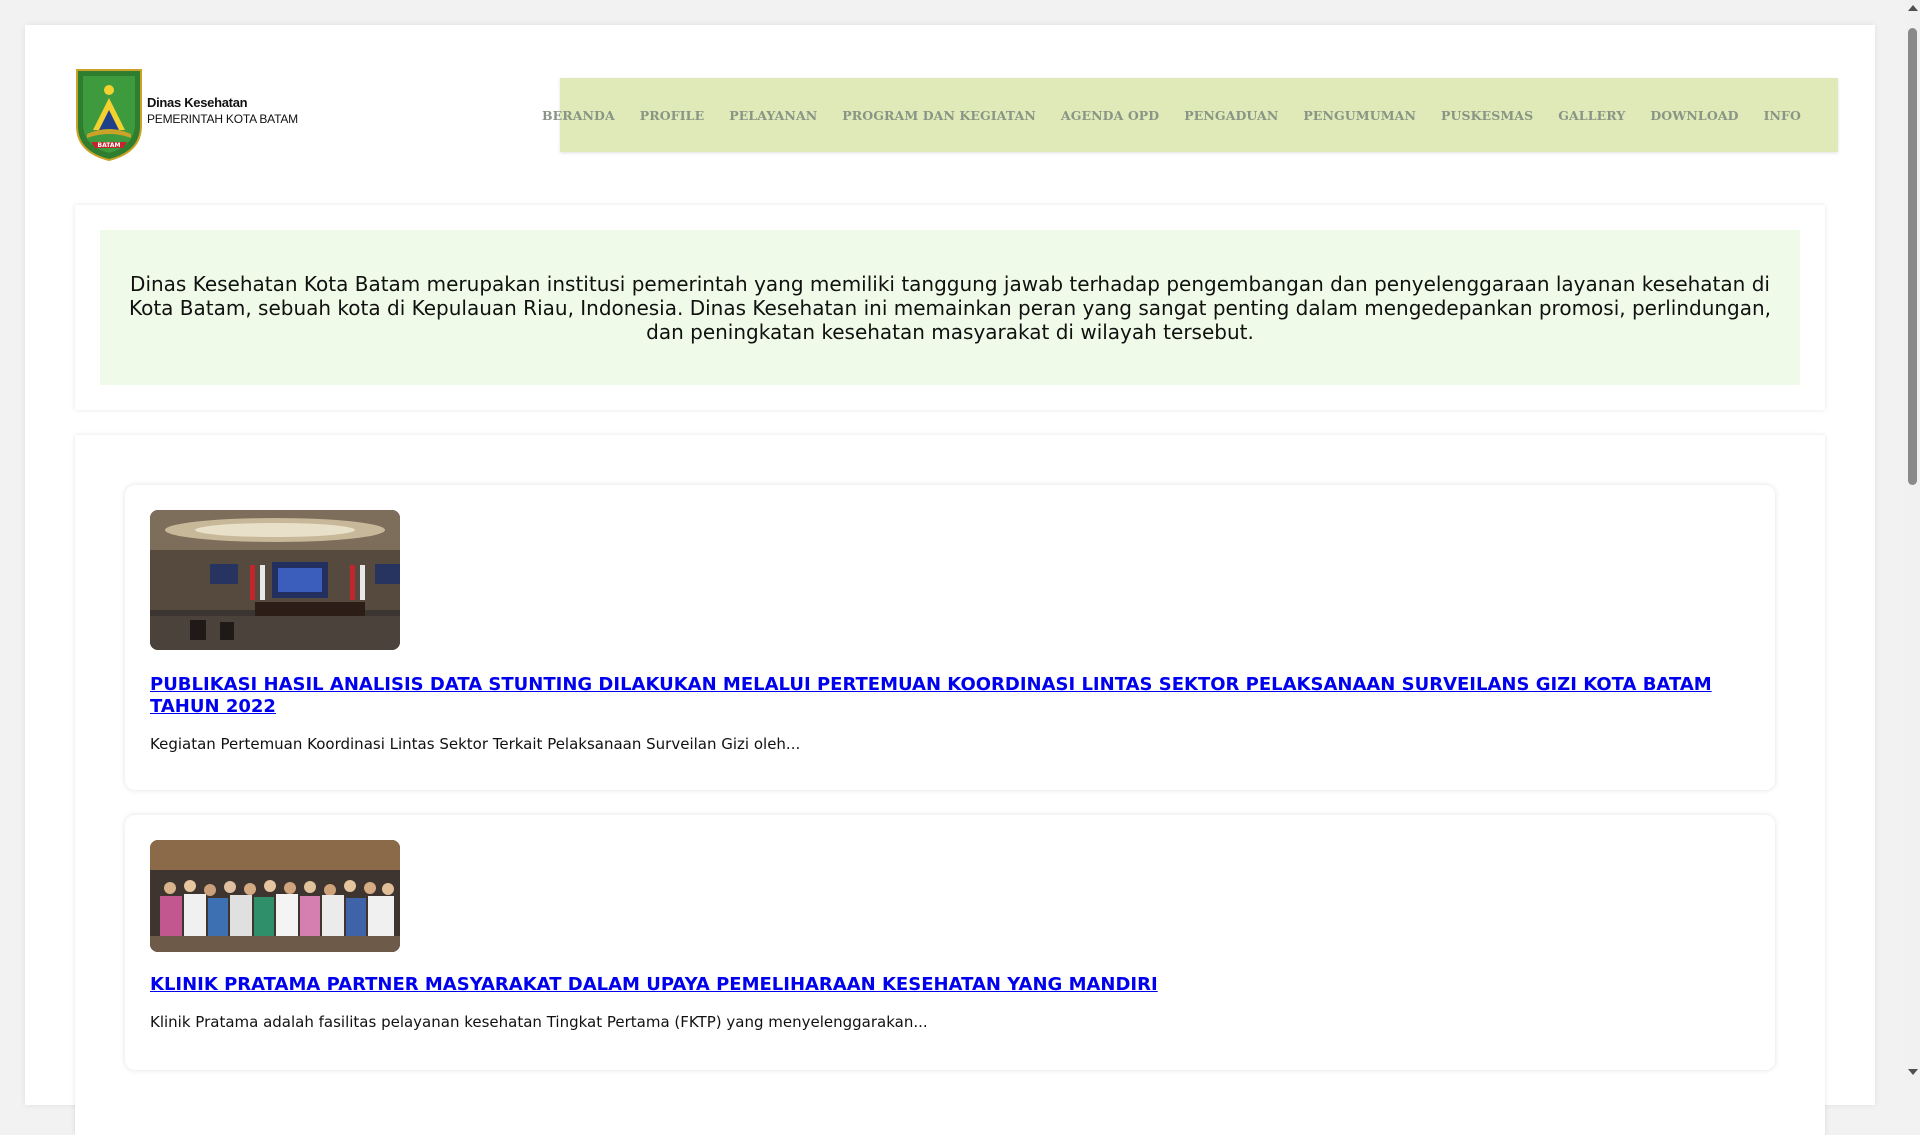 The image size is (1920, 1135). I want to click on org-name: Dinas Kesehatan, so click(197, 102).